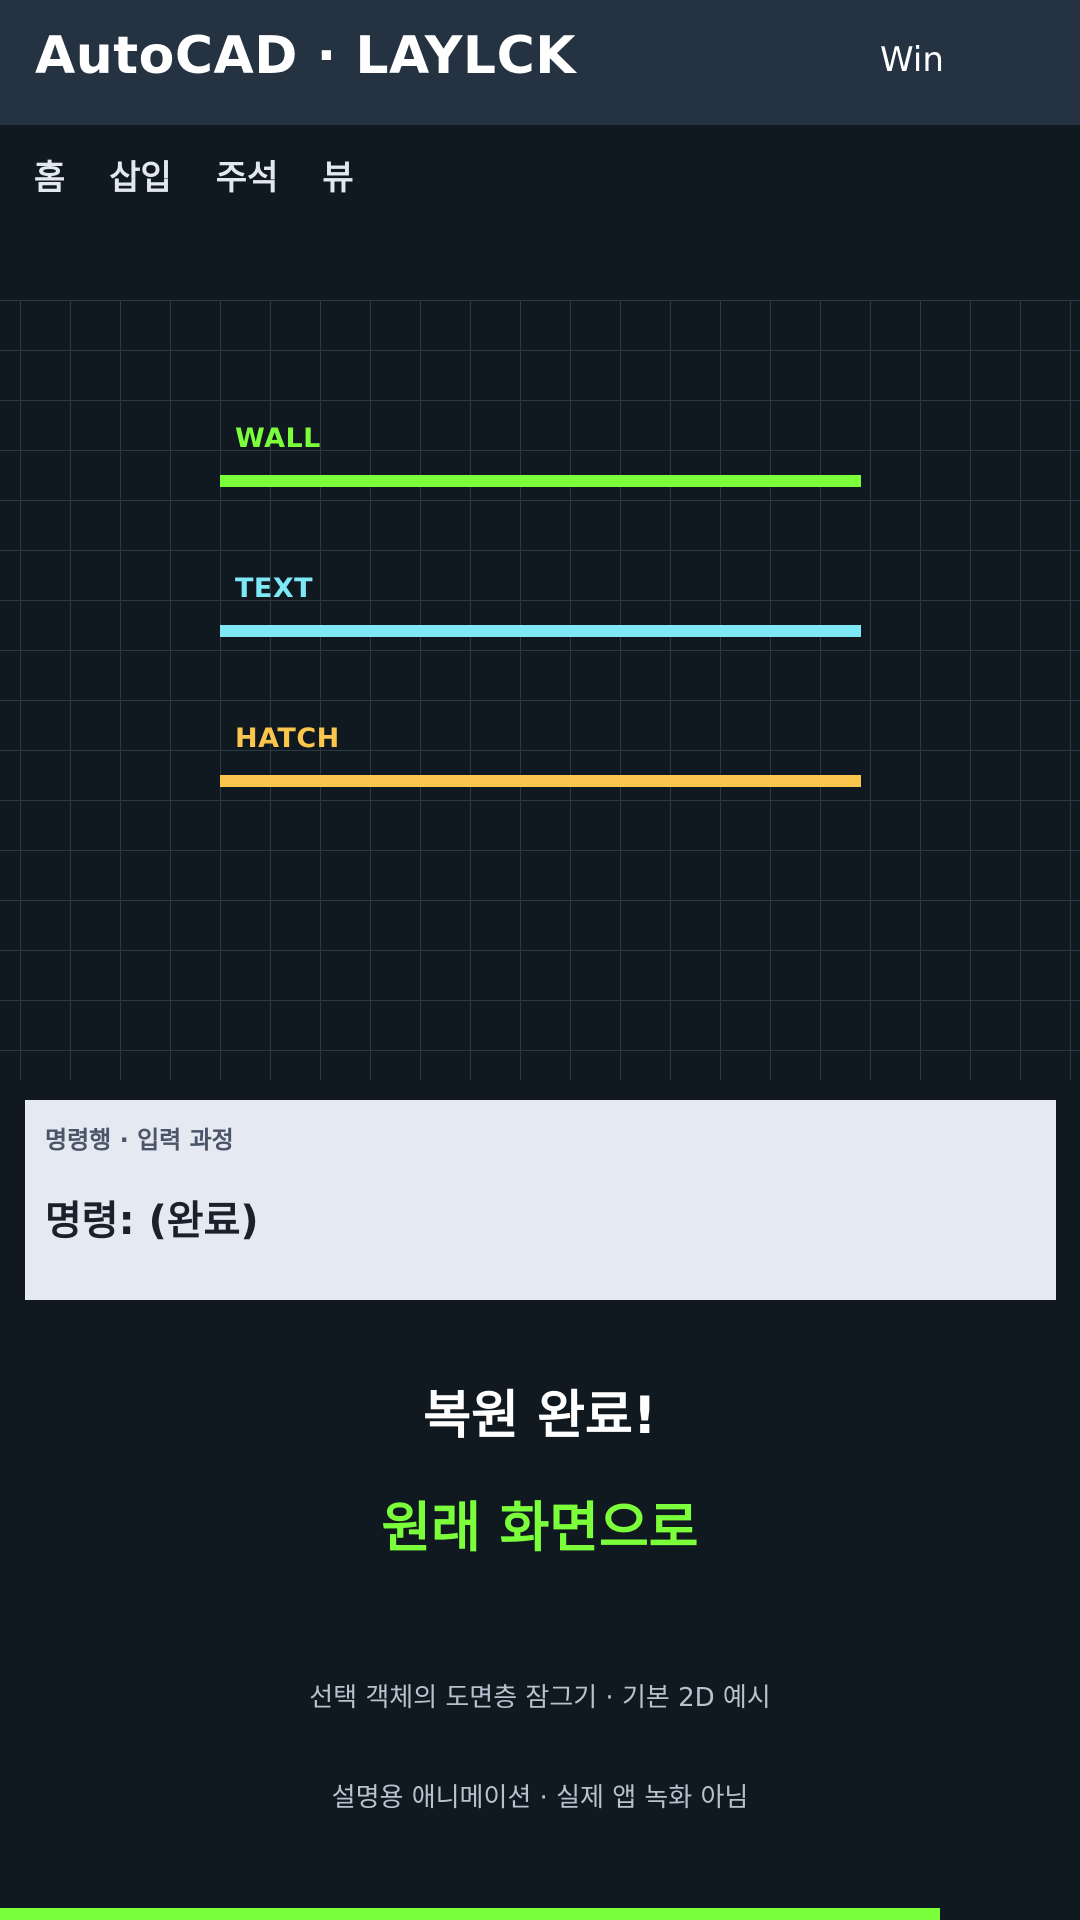  What do you see at coordinates (140, 174) in the screenshot?
I see `tab-insert: 삽입` at bounding box center [140, 174].